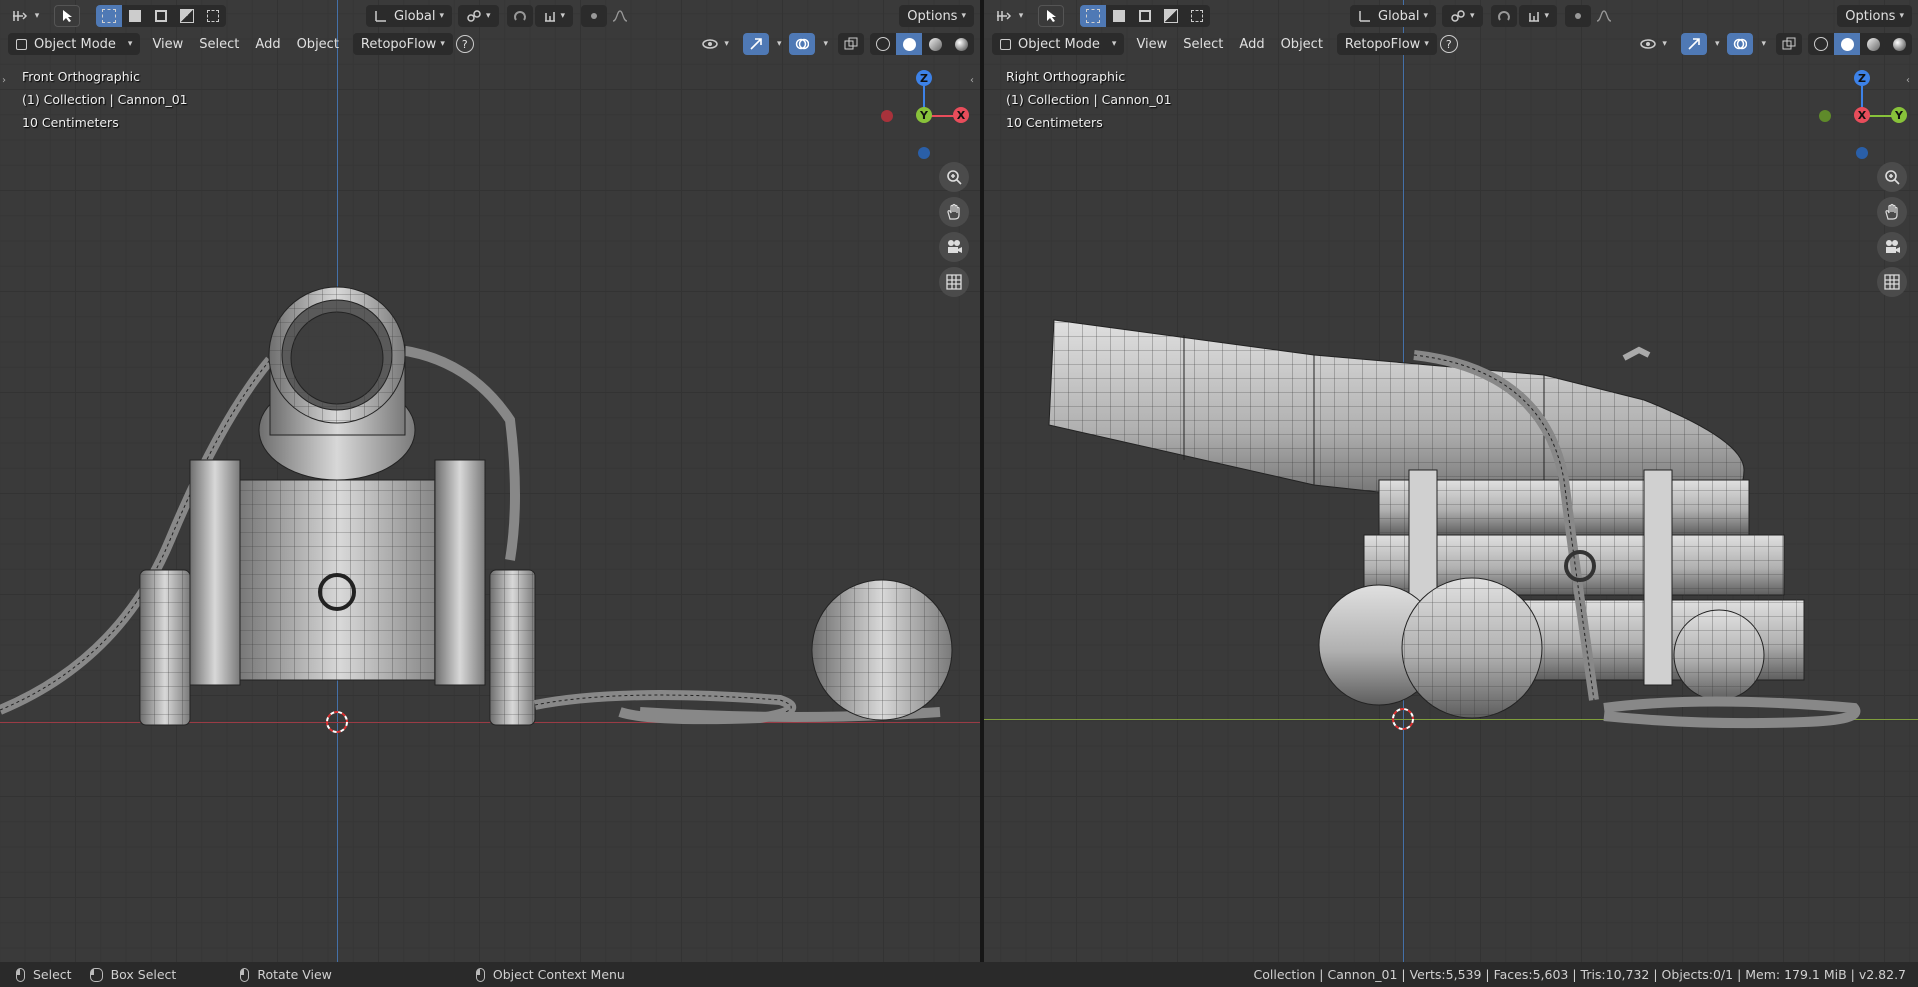 The image size is (1918, 987). I want to click on hint-context-menu: Object Context Menu, so click(550, 974).